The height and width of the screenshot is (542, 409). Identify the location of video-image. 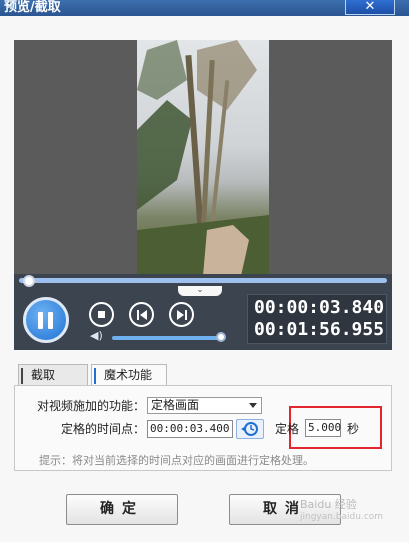
(203, 158).